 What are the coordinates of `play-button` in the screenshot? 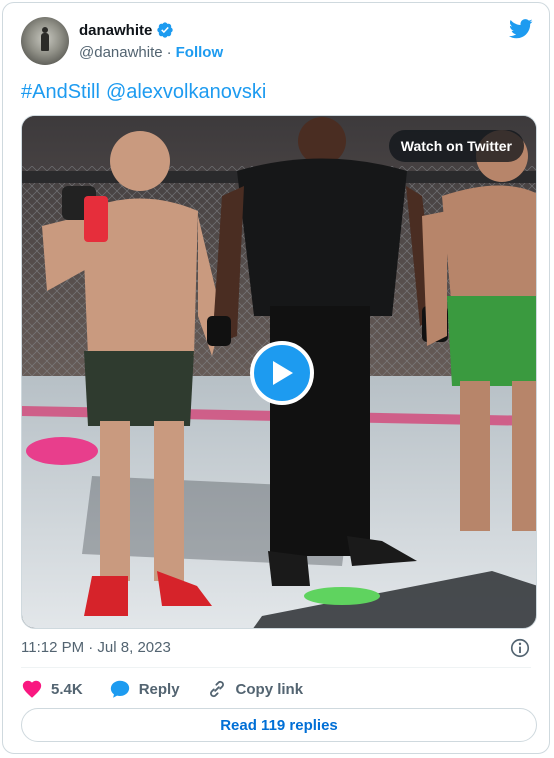 It's located at (282, 373).